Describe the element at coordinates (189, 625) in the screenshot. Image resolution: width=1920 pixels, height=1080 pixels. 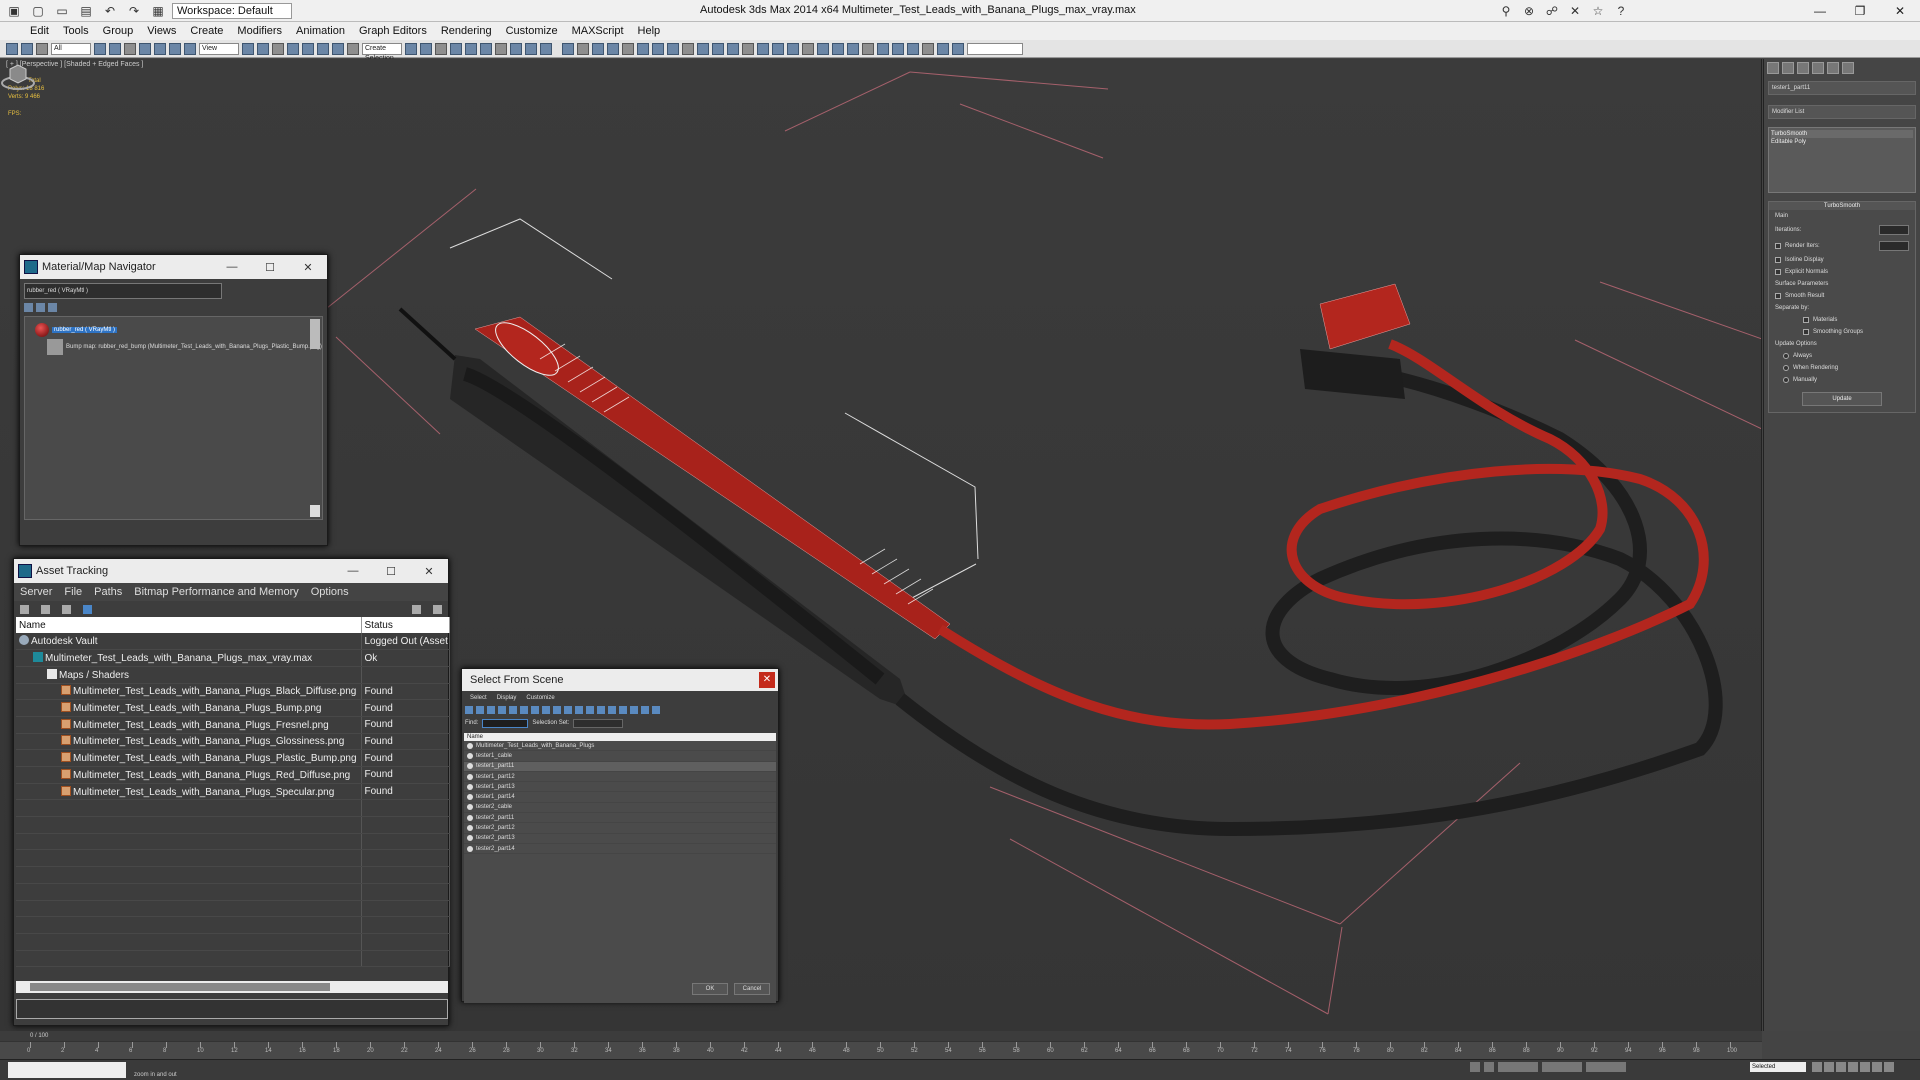
I see `column-header-name: Name` at that location.